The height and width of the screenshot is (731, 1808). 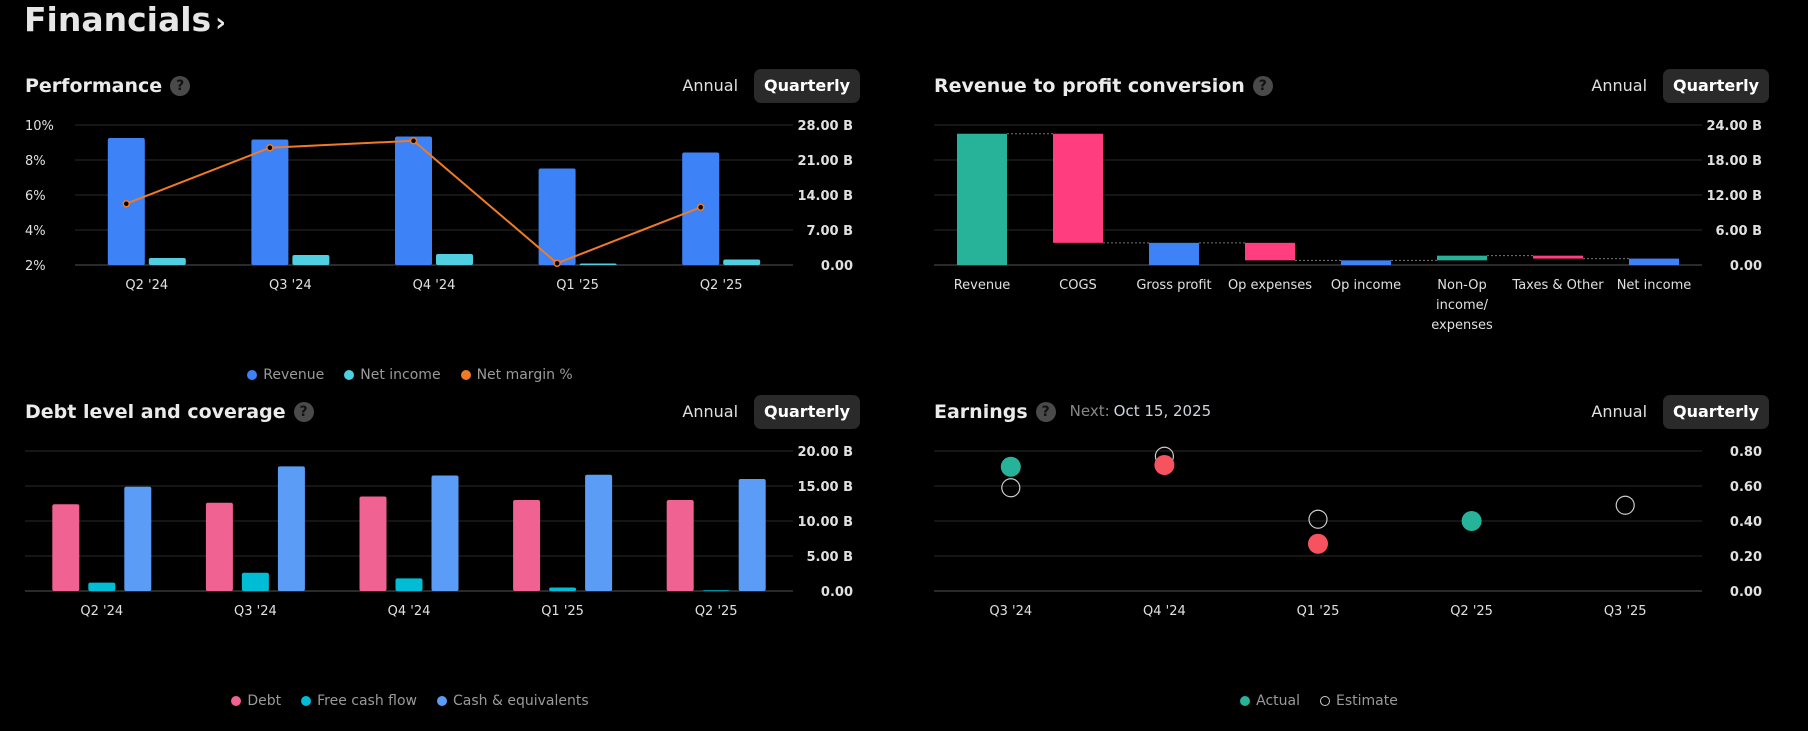 What do you see at coordinates (118, 19) in the screenshot?
I see `page-title-text: Financials` at bounding box center [118, 19].